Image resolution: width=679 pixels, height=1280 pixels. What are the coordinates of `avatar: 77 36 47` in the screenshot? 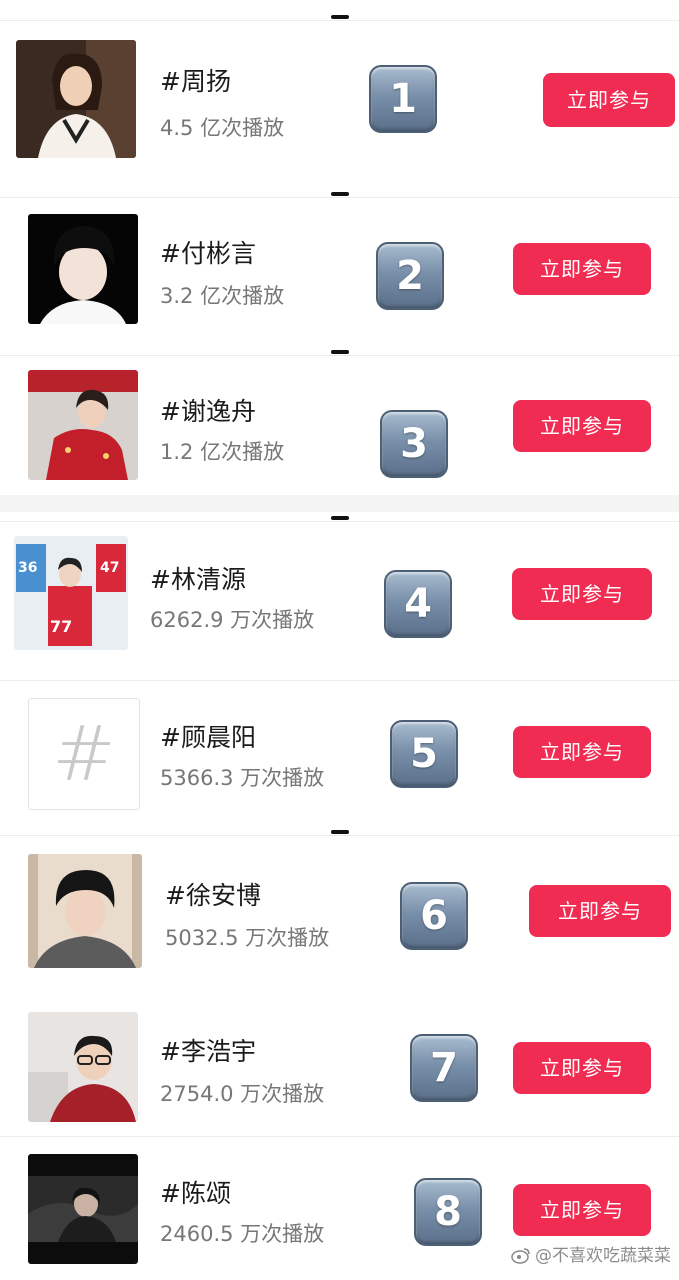 It's located at (71, 593).